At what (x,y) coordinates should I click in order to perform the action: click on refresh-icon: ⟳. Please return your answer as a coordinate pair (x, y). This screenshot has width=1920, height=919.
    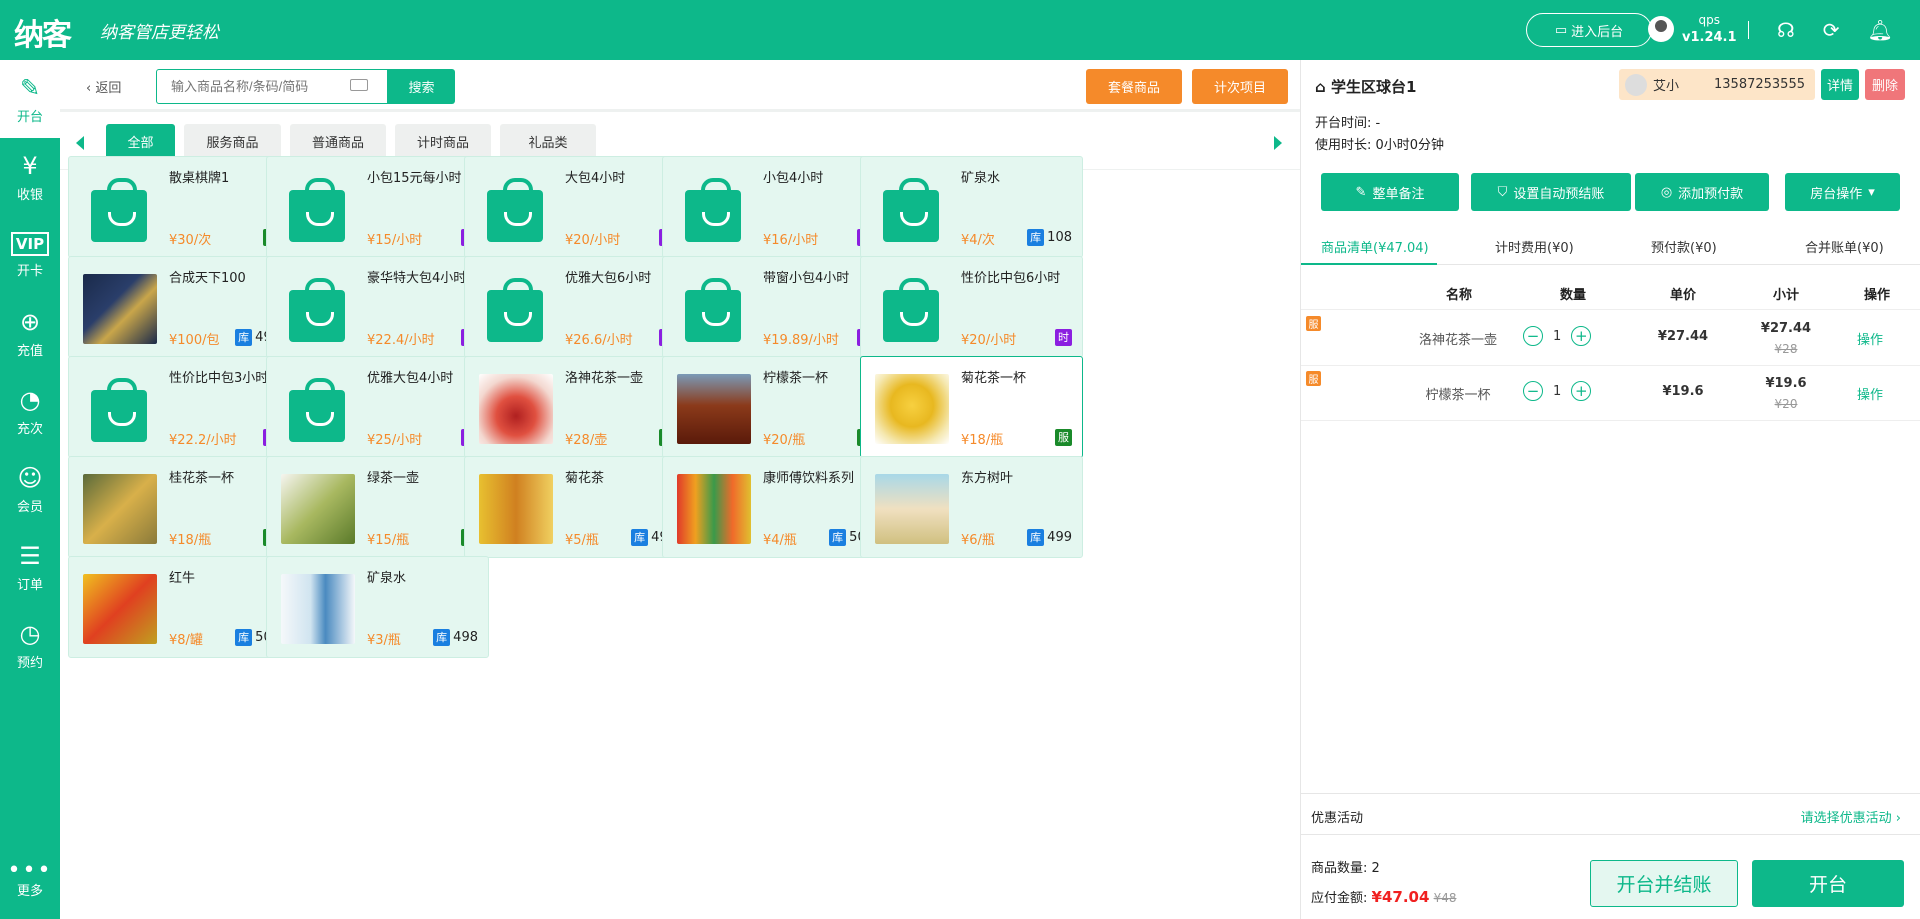
    Looking at the image, I should click on (1831, 30).